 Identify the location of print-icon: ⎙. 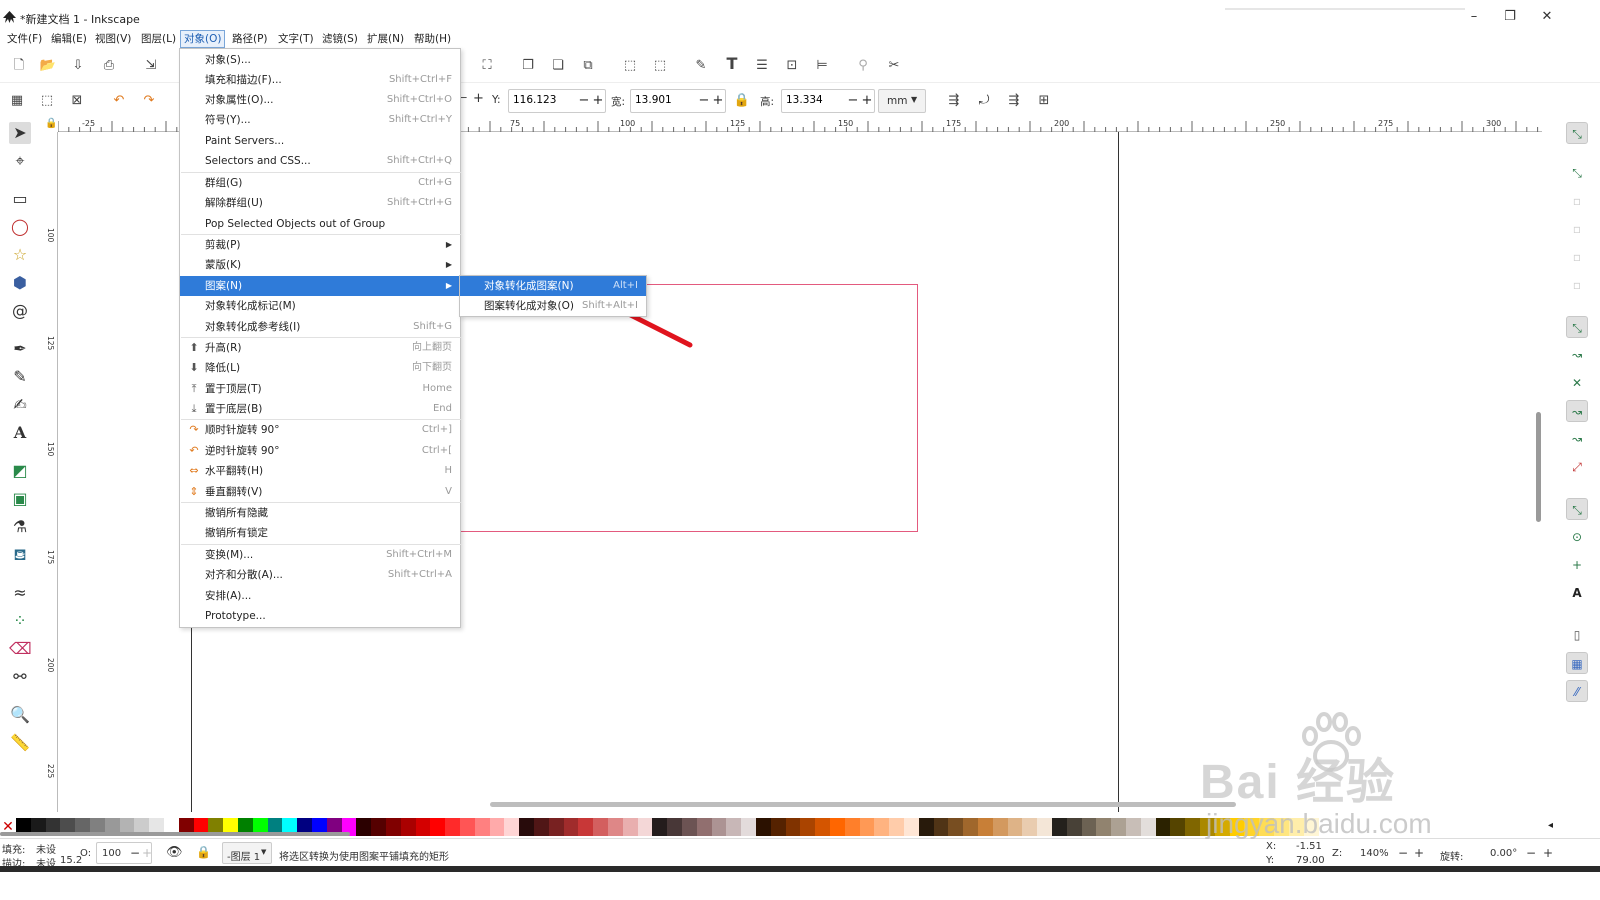
(109, 66).